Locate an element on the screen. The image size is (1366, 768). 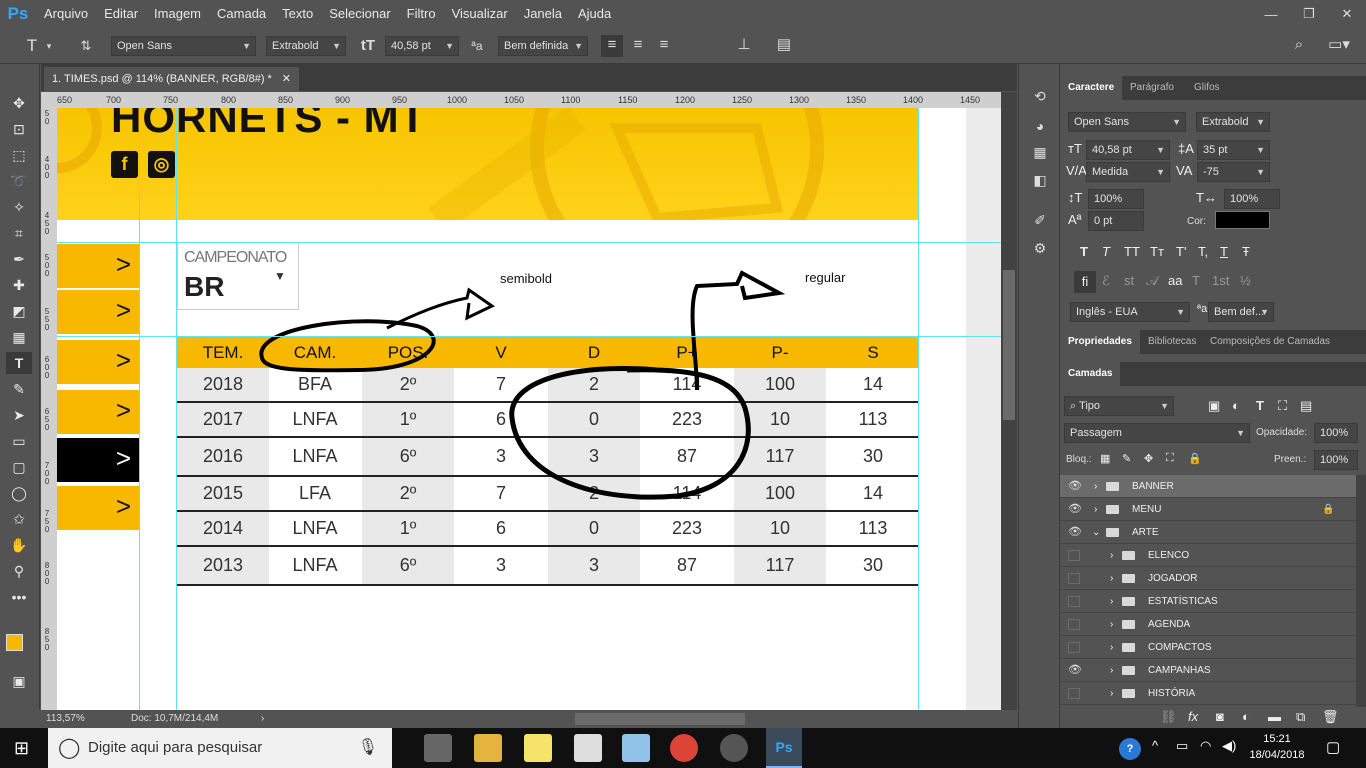
calculator-app-icon is located at coordinates (438, 748).